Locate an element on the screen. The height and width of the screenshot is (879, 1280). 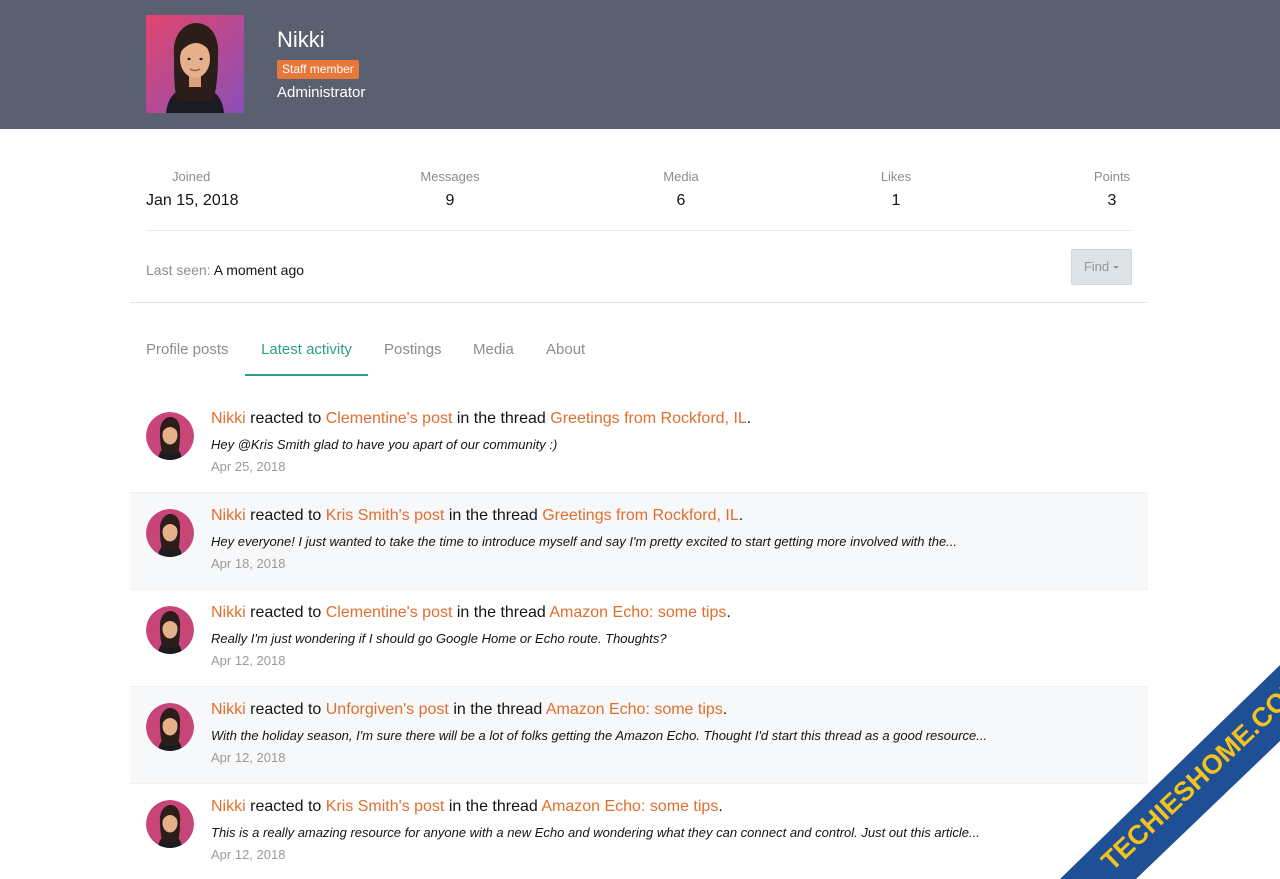
caret-down-icon is located at coordinates (1116, 268).